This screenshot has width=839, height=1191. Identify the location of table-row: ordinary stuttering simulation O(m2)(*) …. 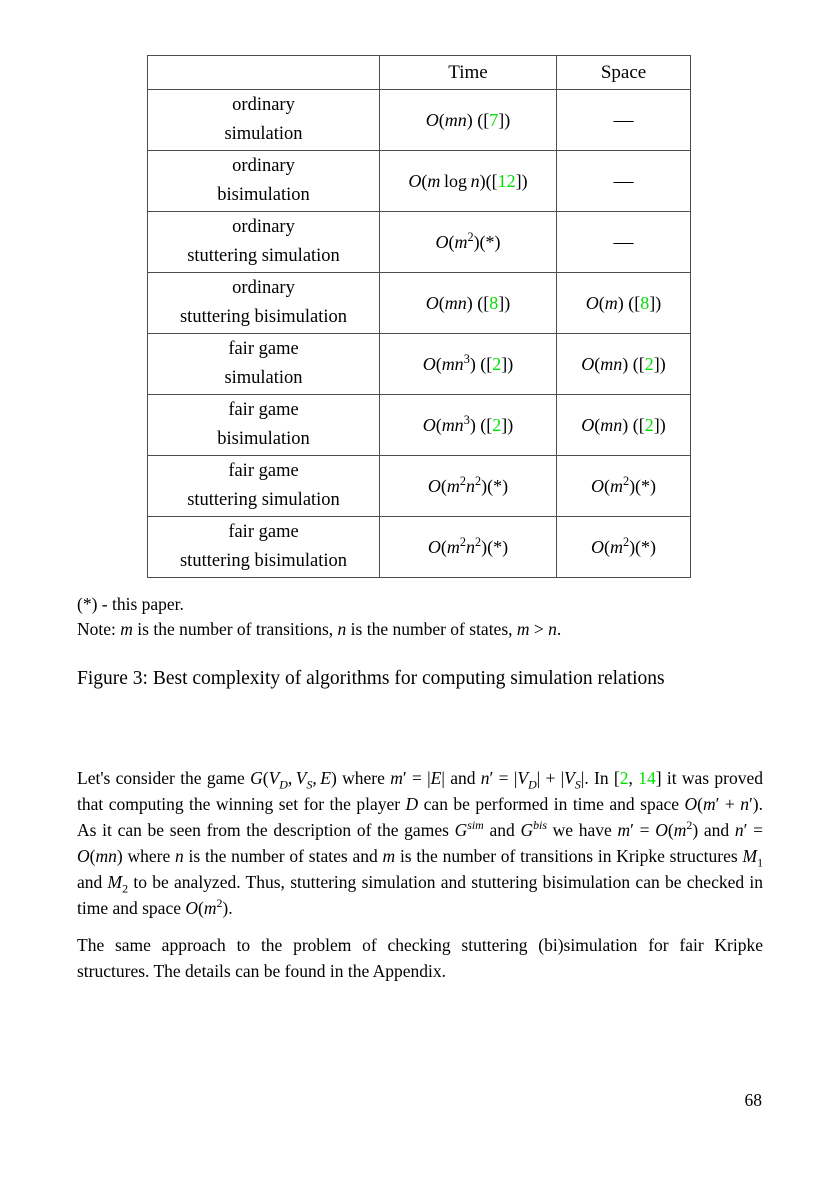
(419, 242).